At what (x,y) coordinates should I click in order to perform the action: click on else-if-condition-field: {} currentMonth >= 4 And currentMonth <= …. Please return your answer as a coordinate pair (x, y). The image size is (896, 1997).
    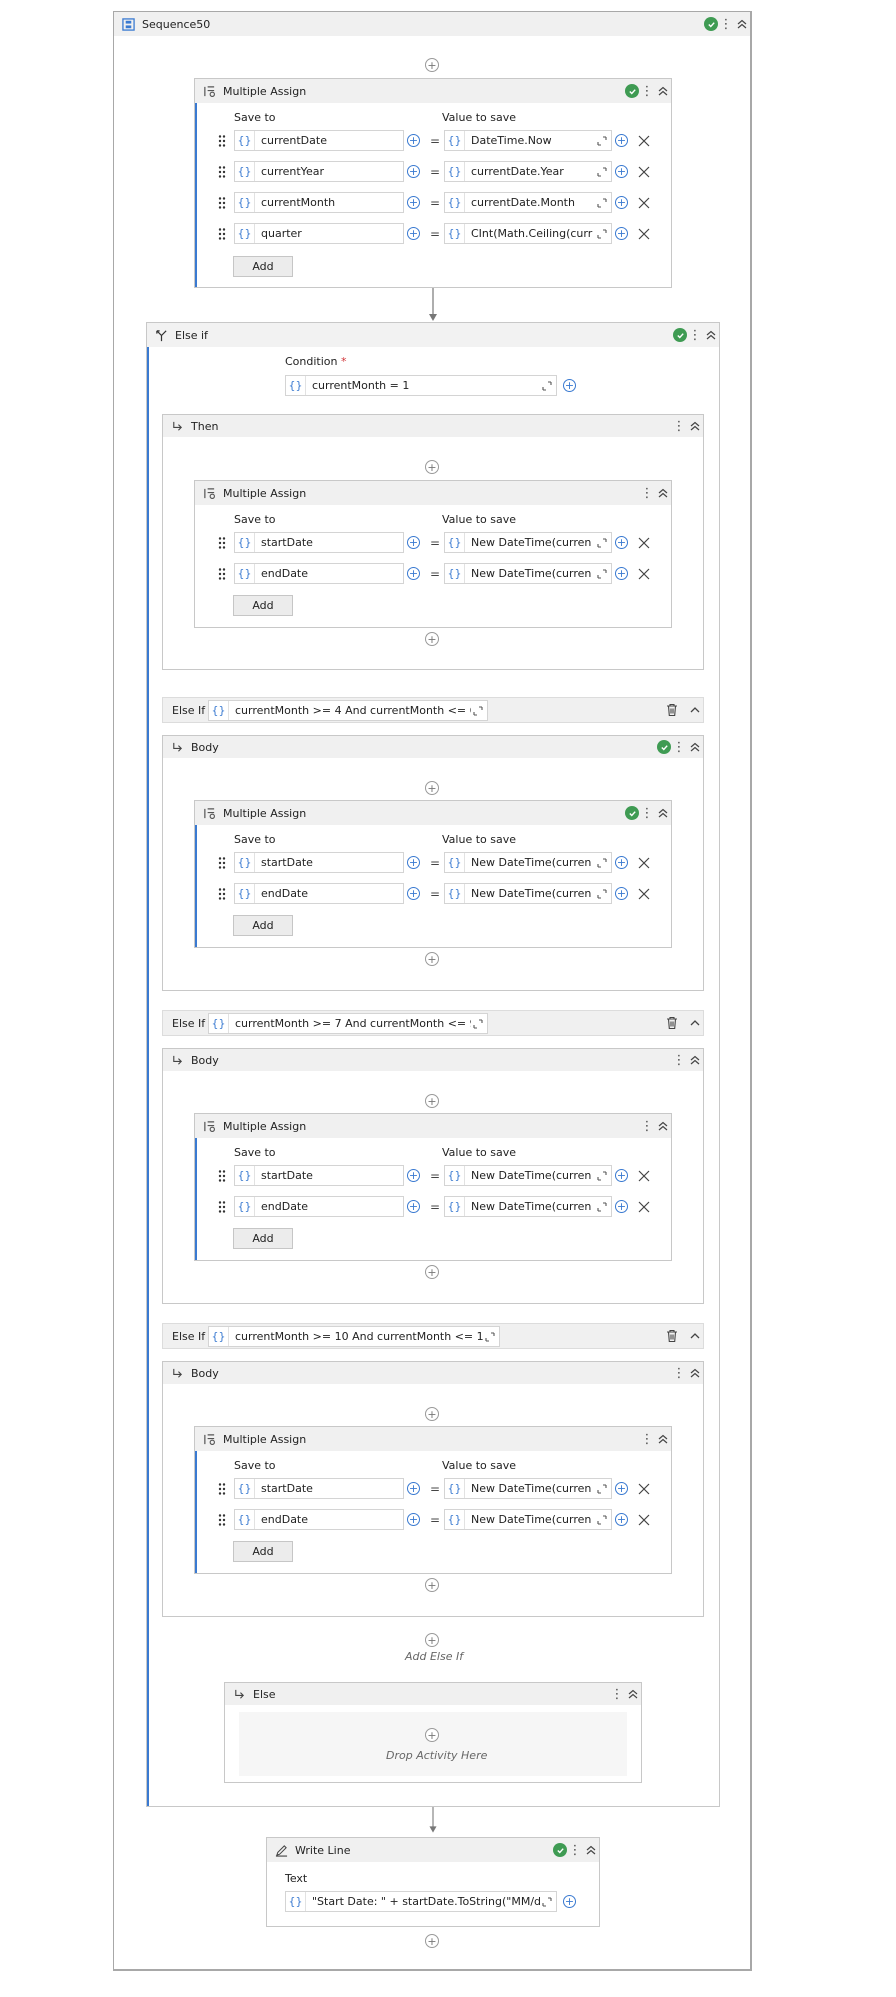
    Looking at the image, I should click on (348, 710).